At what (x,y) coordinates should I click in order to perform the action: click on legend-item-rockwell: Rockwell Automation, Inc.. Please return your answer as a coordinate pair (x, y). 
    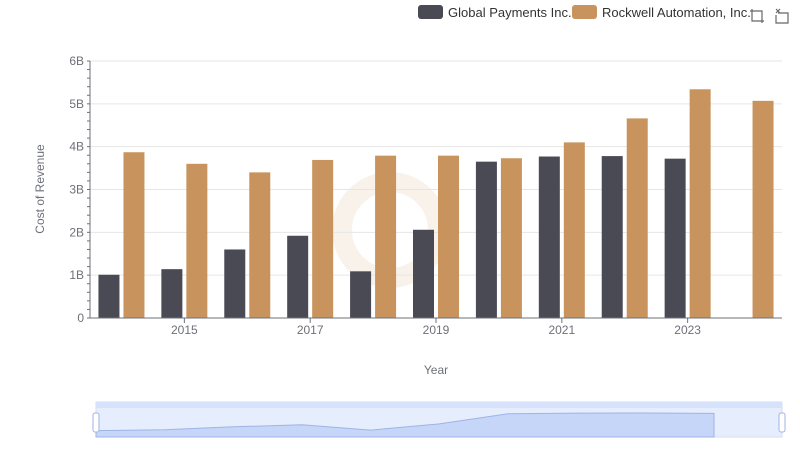
    Looking at the image, I should click on (661, 12).